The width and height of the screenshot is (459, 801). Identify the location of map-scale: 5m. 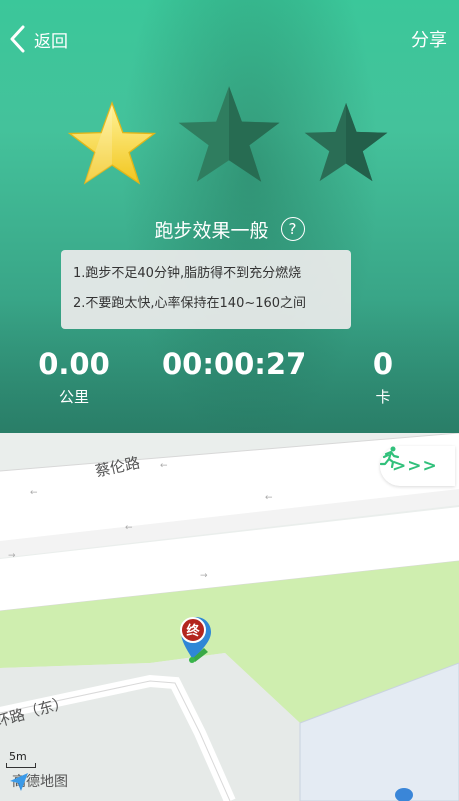
(21, 759).